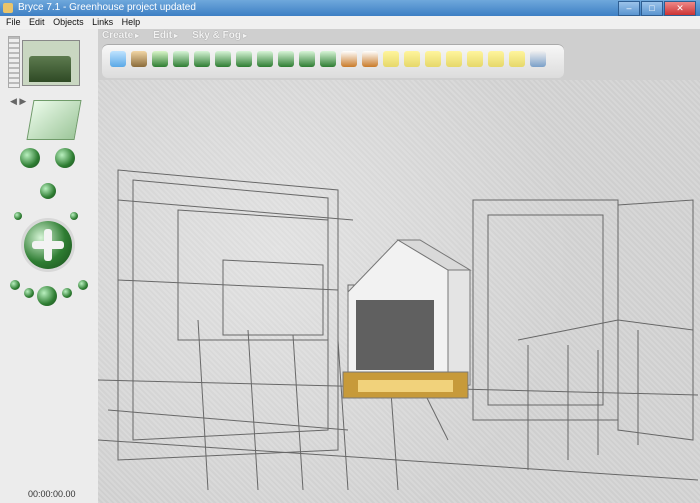 Image resolution: width=700 pixels, height=503 pixels. I want to click on tab-edit: Edit ▸, so click(165, 35).